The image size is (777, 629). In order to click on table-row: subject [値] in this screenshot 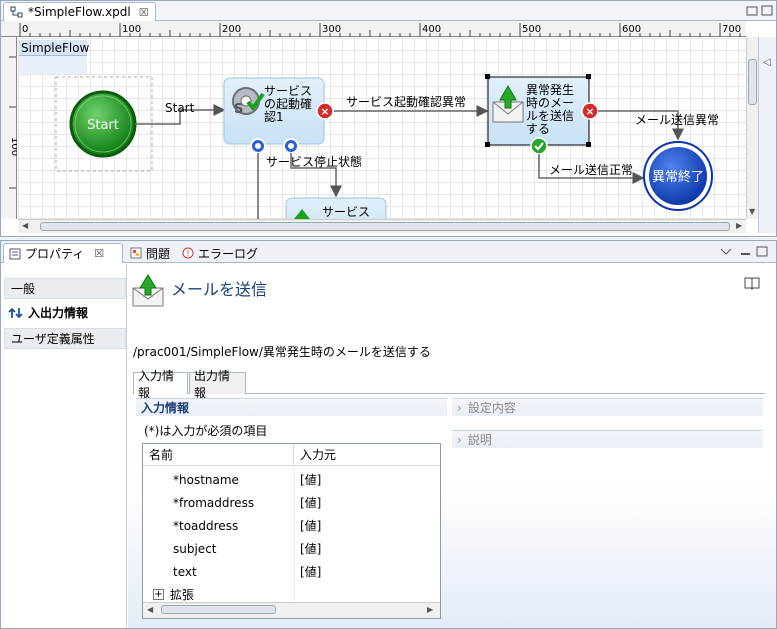, I will do `click(291, 548)`.